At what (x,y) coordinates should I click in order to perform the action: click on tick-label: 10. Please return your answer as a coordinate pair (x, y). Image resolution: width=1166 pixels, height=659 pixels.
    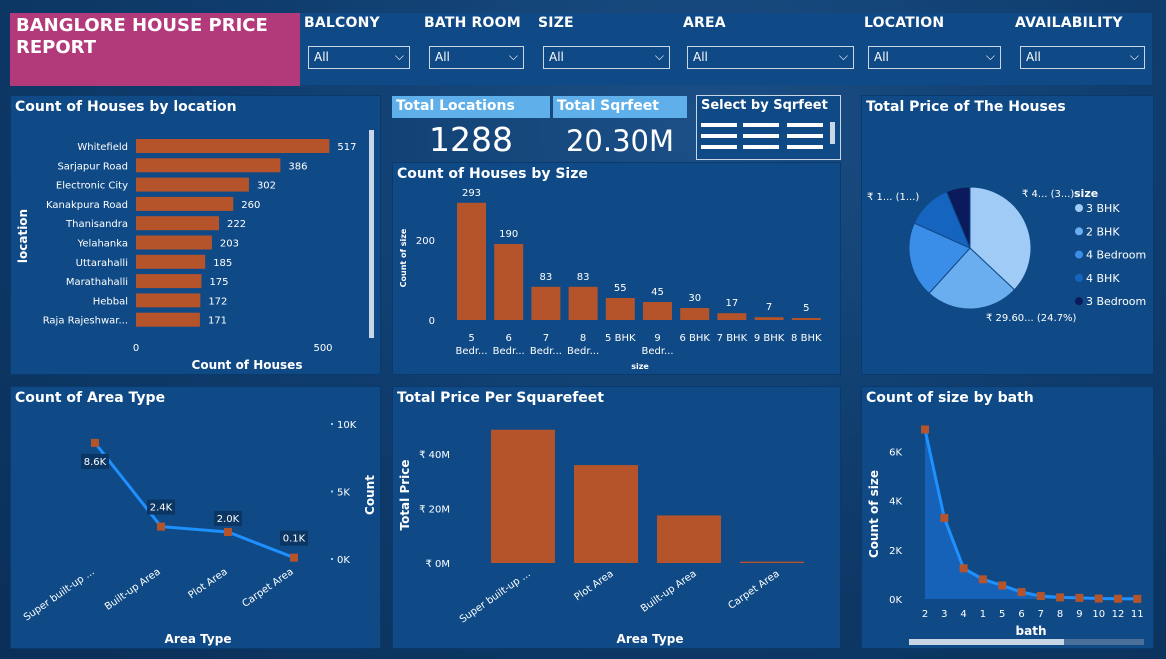
    Looking at the image, I should click on (1098, 614).